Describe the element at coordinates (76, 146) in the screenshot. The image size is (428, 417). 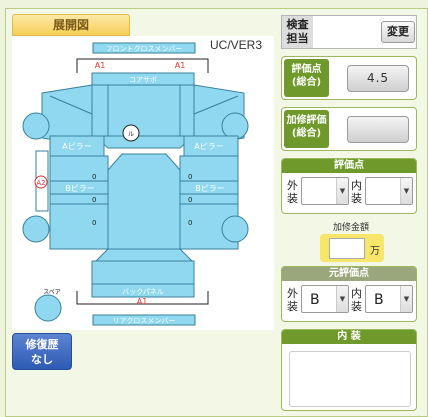
I see `label-a-pillar-left: Aピラー` at that location.